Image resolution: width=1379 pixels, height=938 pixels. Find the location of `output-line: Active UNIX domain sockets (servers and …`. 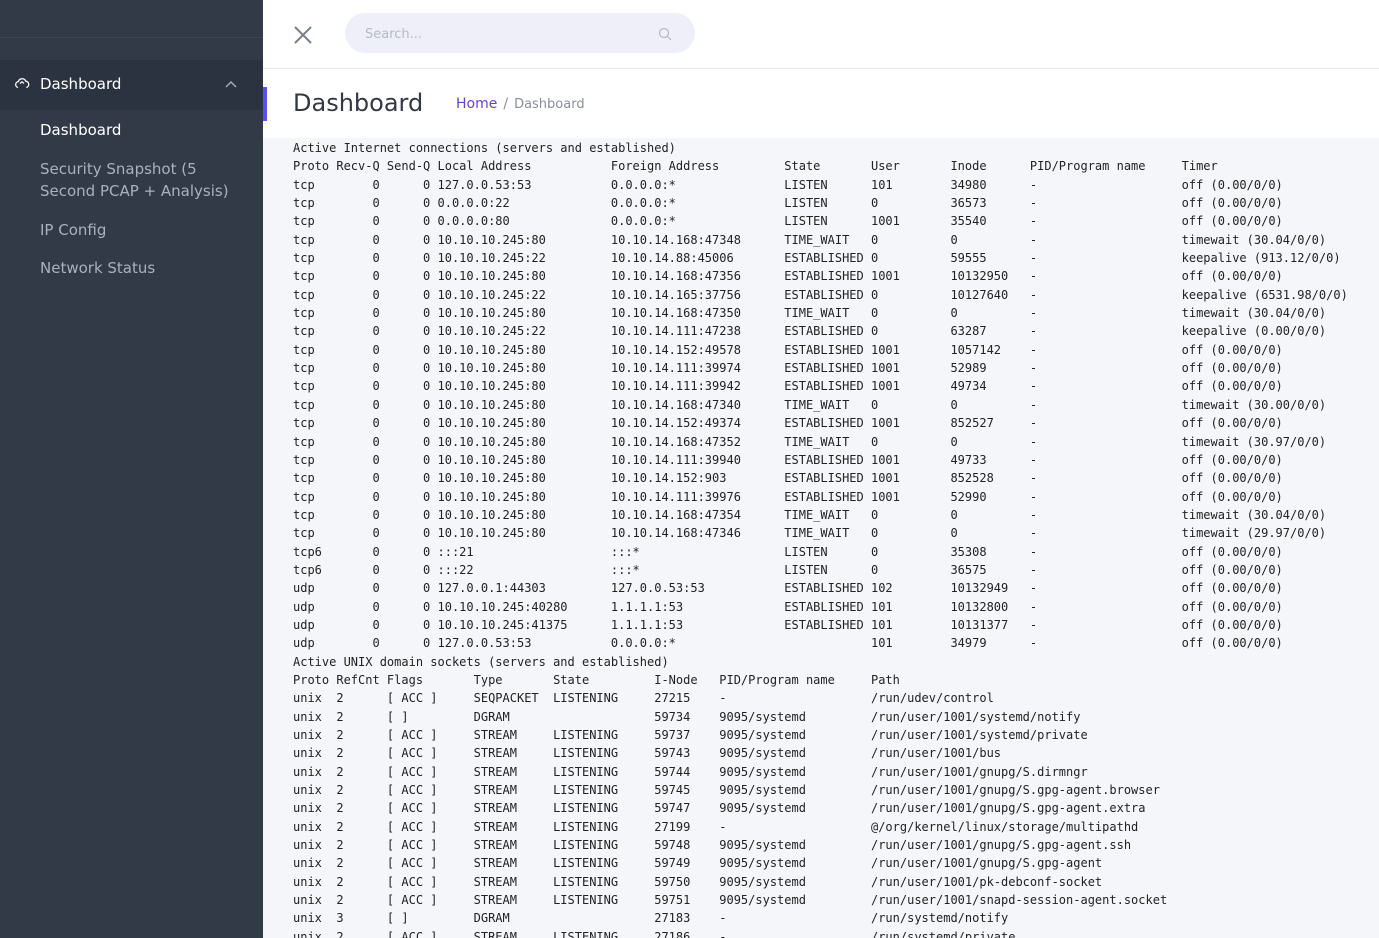

output-line: Active UNIX domain sockets (servers and … is located at coordinates (481, 661).